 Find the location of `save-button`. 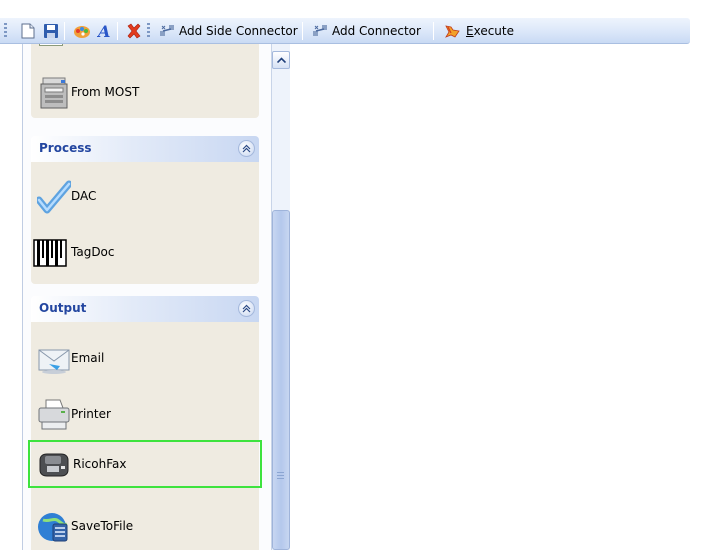

save-button is located at coordinates (51, 31).